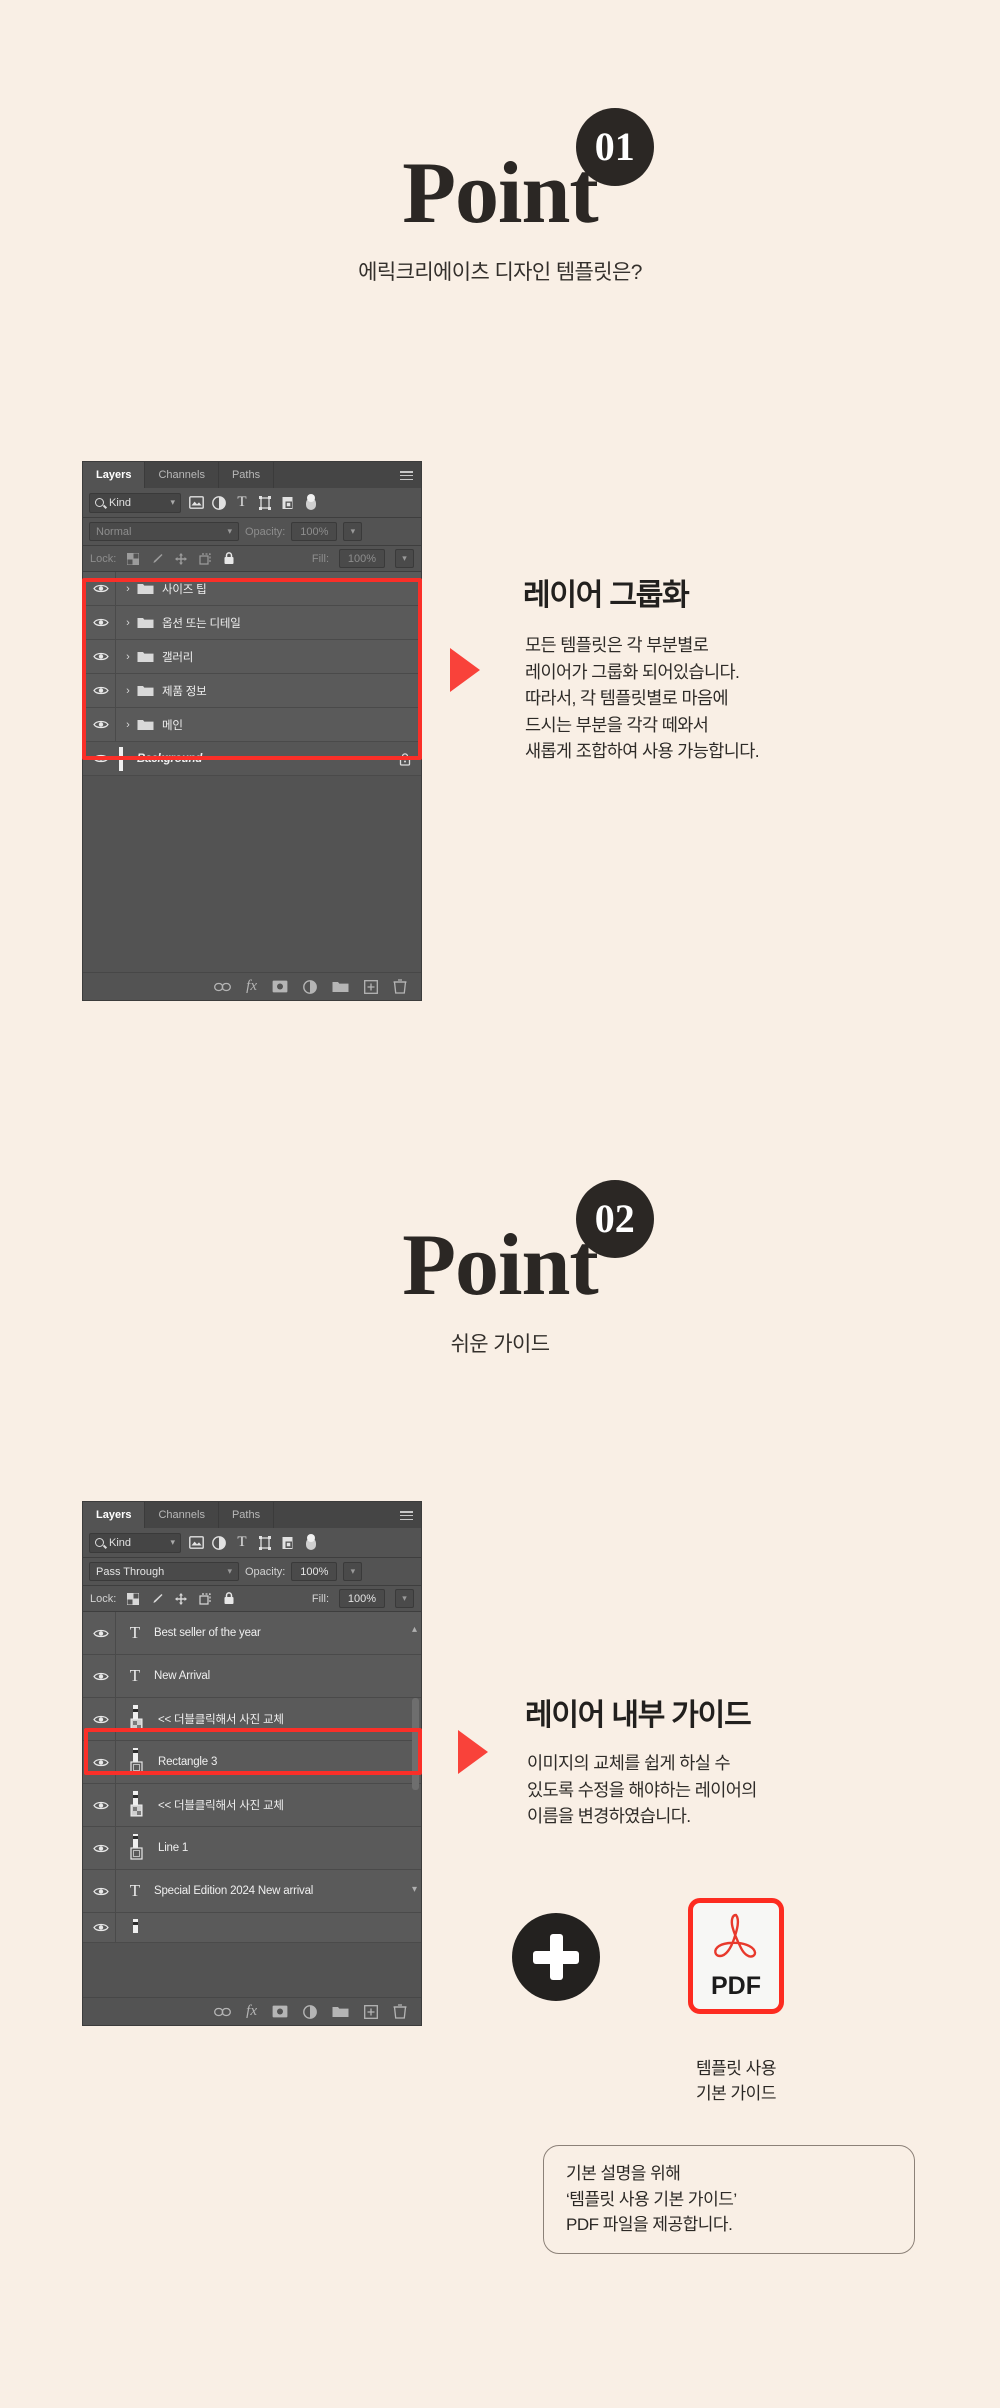  Describe the element at coordinates (252, 1848) in the screenshot. I see `table-row: Line 1` at that location.